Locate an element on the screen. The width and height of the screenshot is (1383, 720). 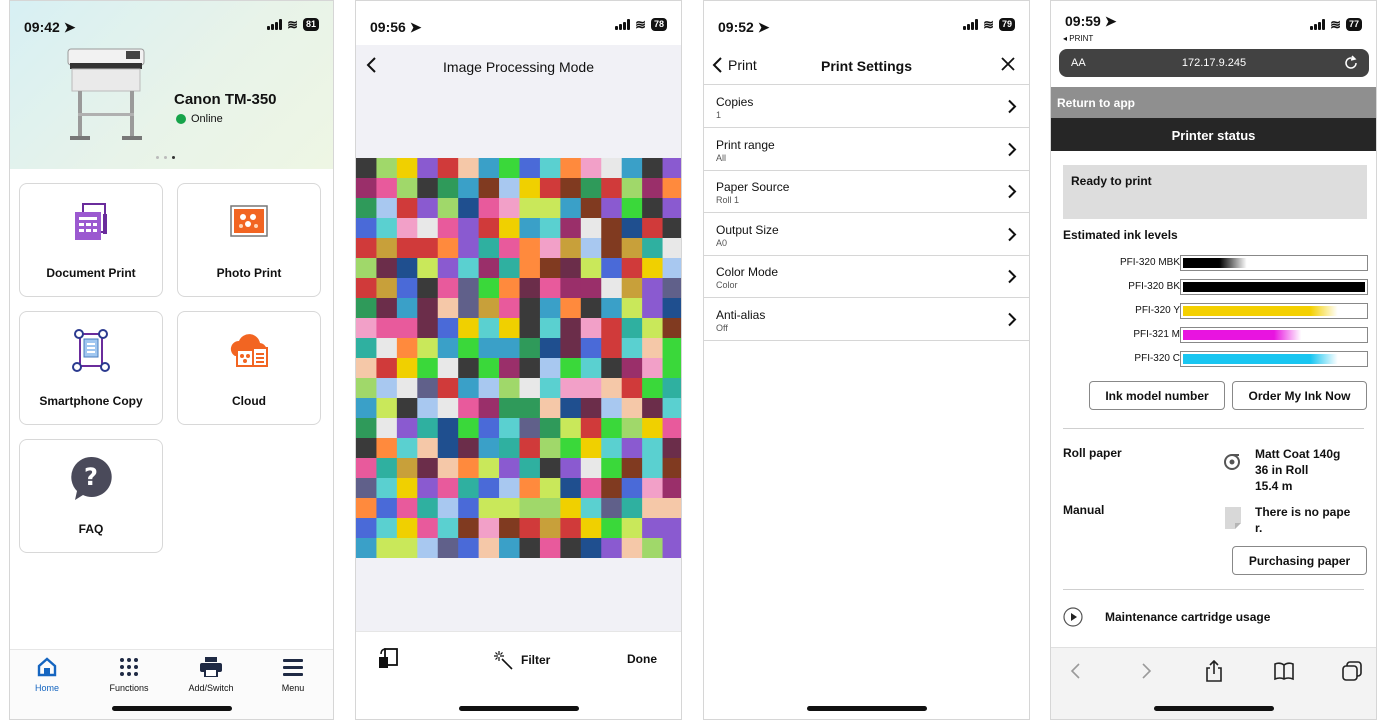
image-preview is located at coordinates (518, 358).